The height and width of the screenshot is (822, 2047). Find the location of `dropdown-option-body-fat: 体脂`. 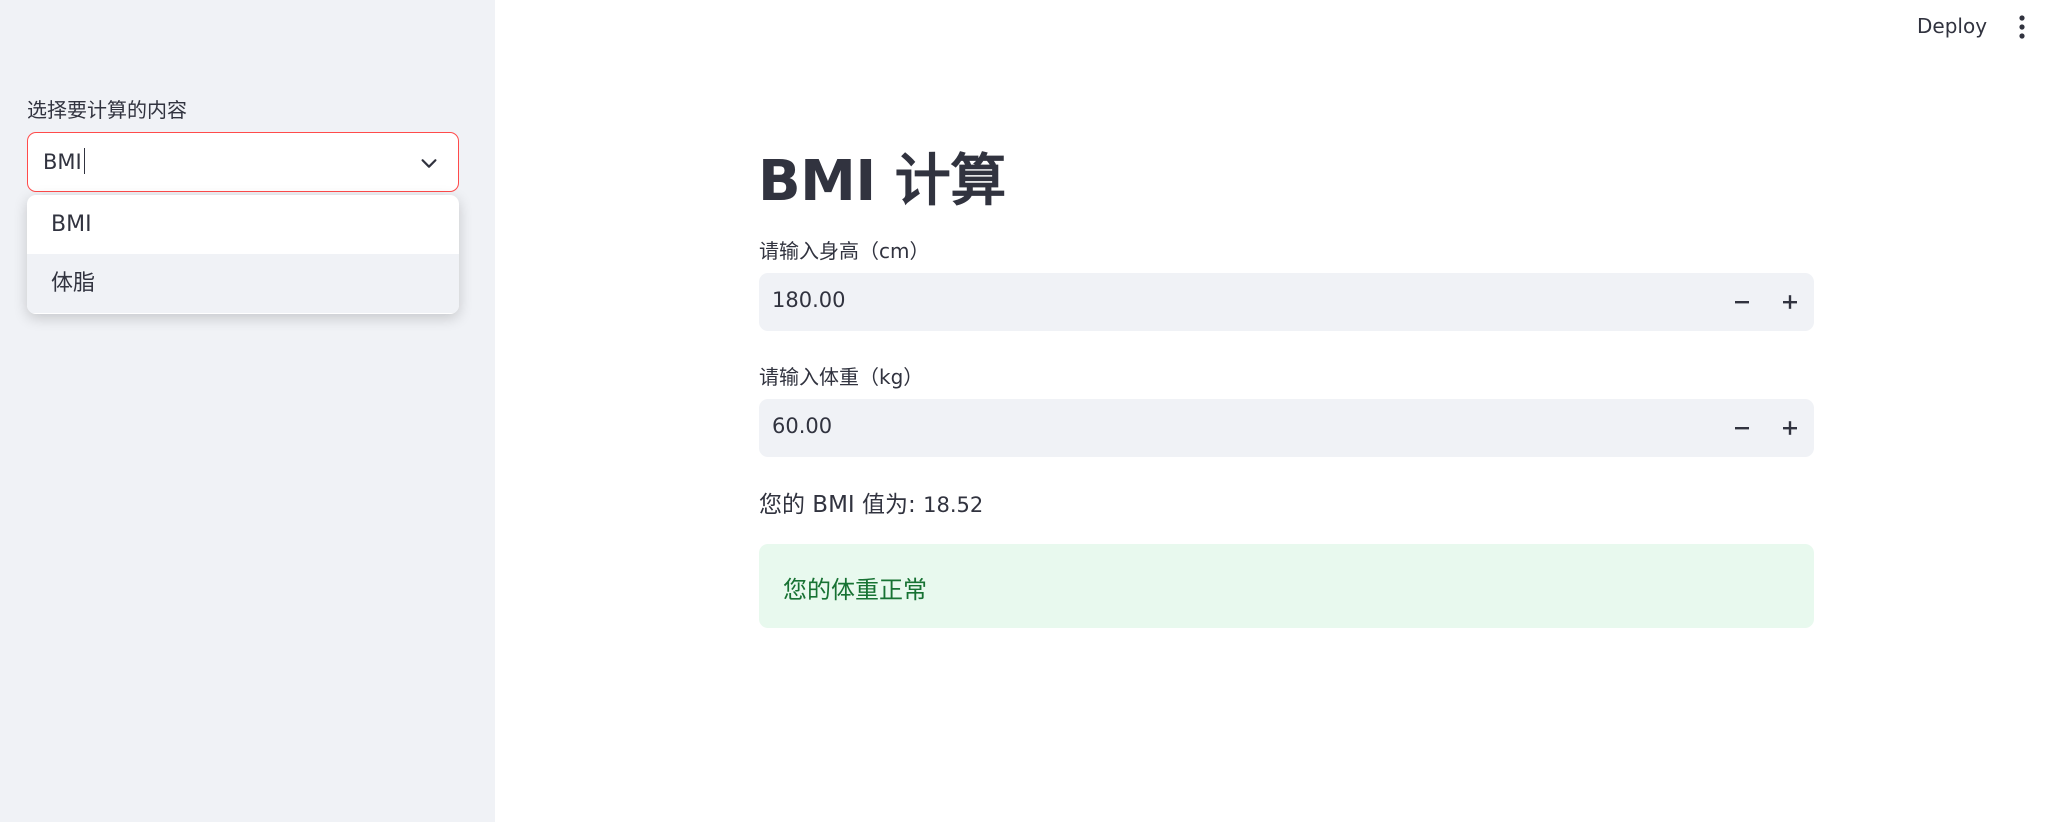

dropdown-option-body-fat: 体脂 is located at coordinates (243, 283).